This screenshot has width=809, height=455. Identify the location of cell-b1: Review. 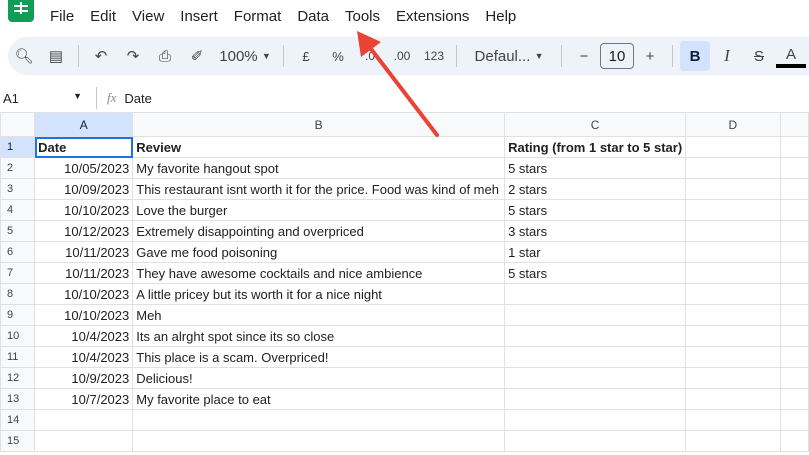
(319, 147).